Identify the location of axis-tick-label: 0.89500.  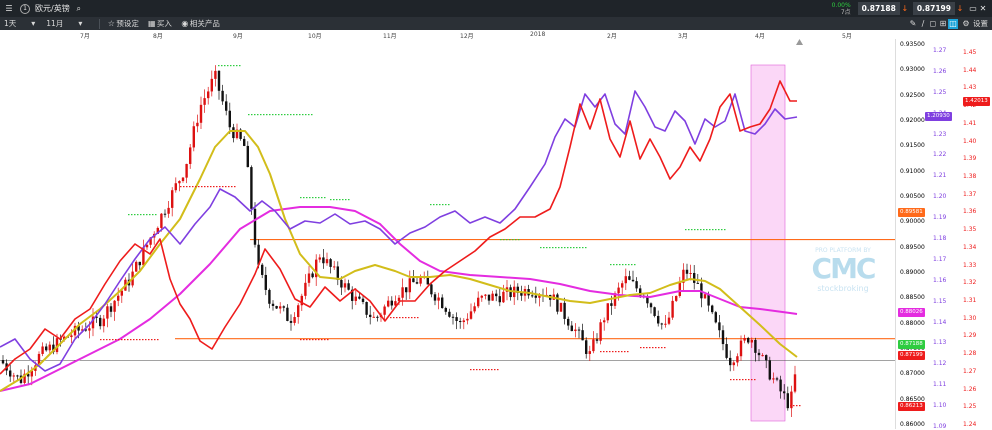
(912, 247).